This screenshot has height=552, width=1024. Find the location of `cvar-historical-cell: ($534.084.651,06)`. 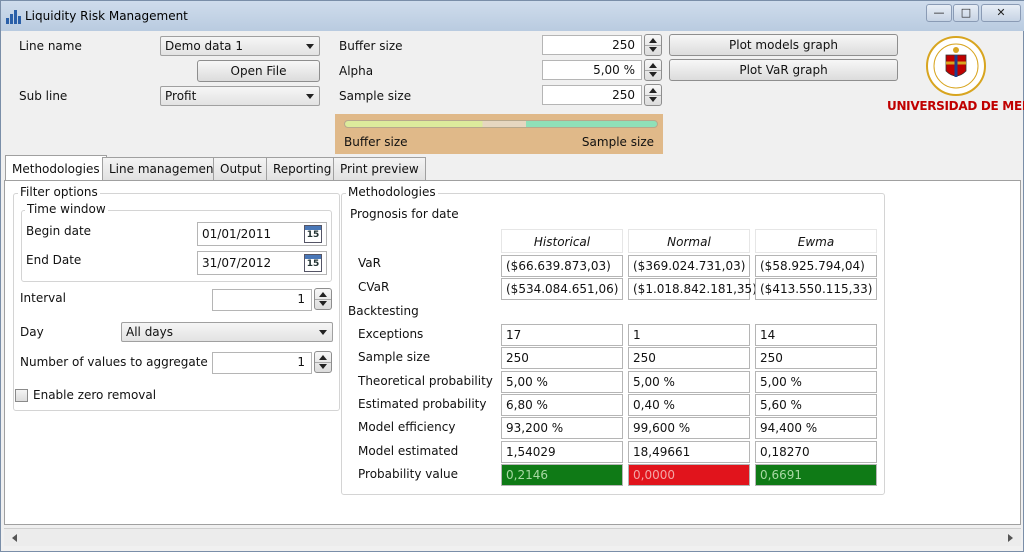

cvar-historical-cell: ($534.084.651,06) is located at coordinates (562, 289).